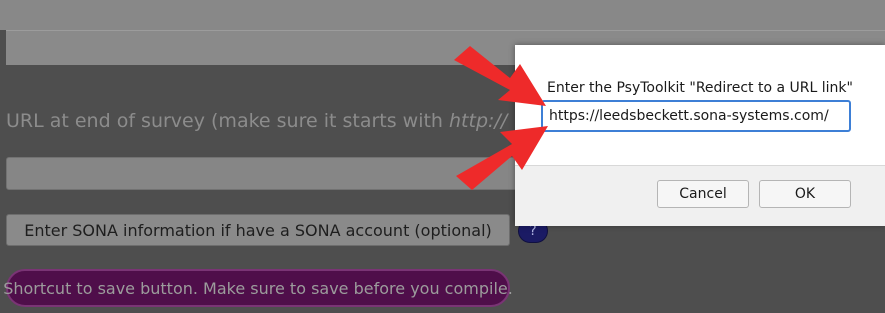 Image resolution: width=885 pixels, height=313 pixels. I want to click on redirect-url-input, so click(696, 116).